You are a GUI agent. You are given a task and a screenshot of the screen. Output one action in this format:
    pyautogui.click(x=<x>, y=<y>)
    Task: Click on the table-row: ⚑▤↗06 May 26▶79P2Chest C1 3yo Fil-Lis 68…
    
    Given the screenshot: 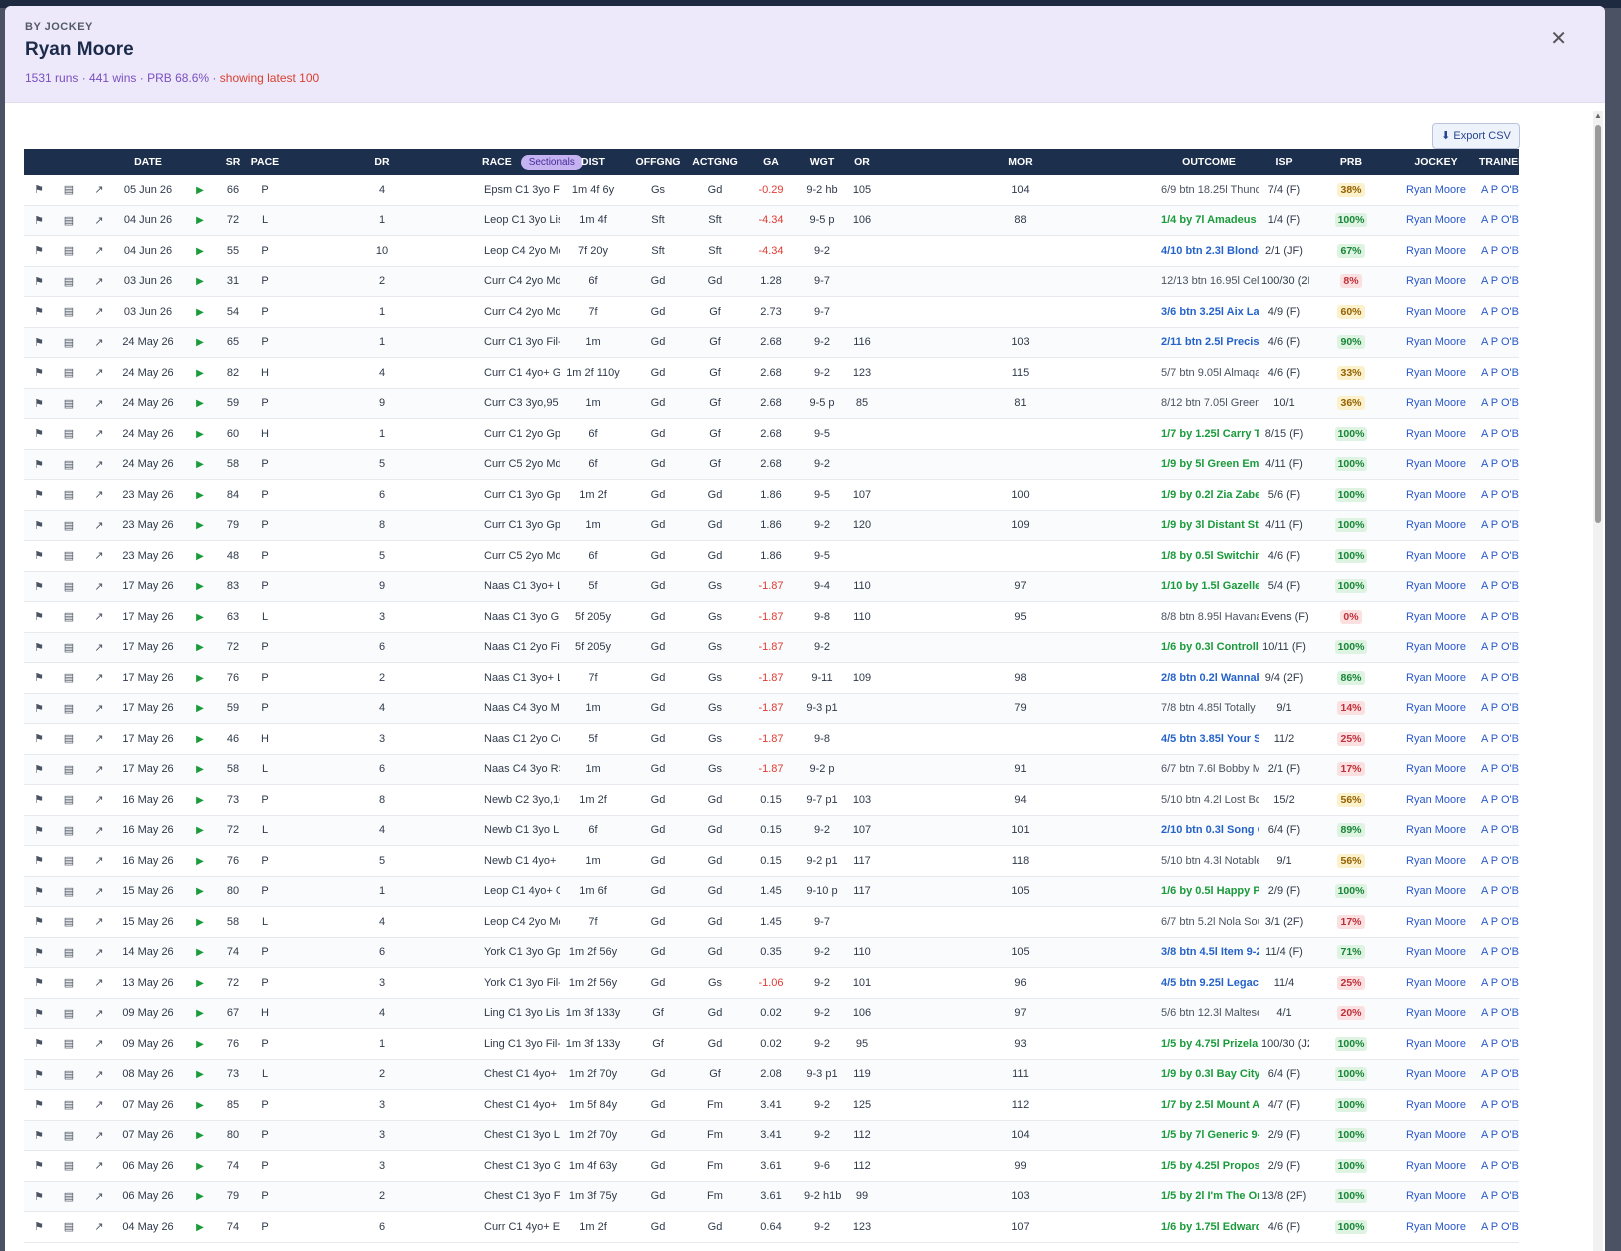 What is the action you would take?
    pyautogui.click(x=771, y=1196)
    